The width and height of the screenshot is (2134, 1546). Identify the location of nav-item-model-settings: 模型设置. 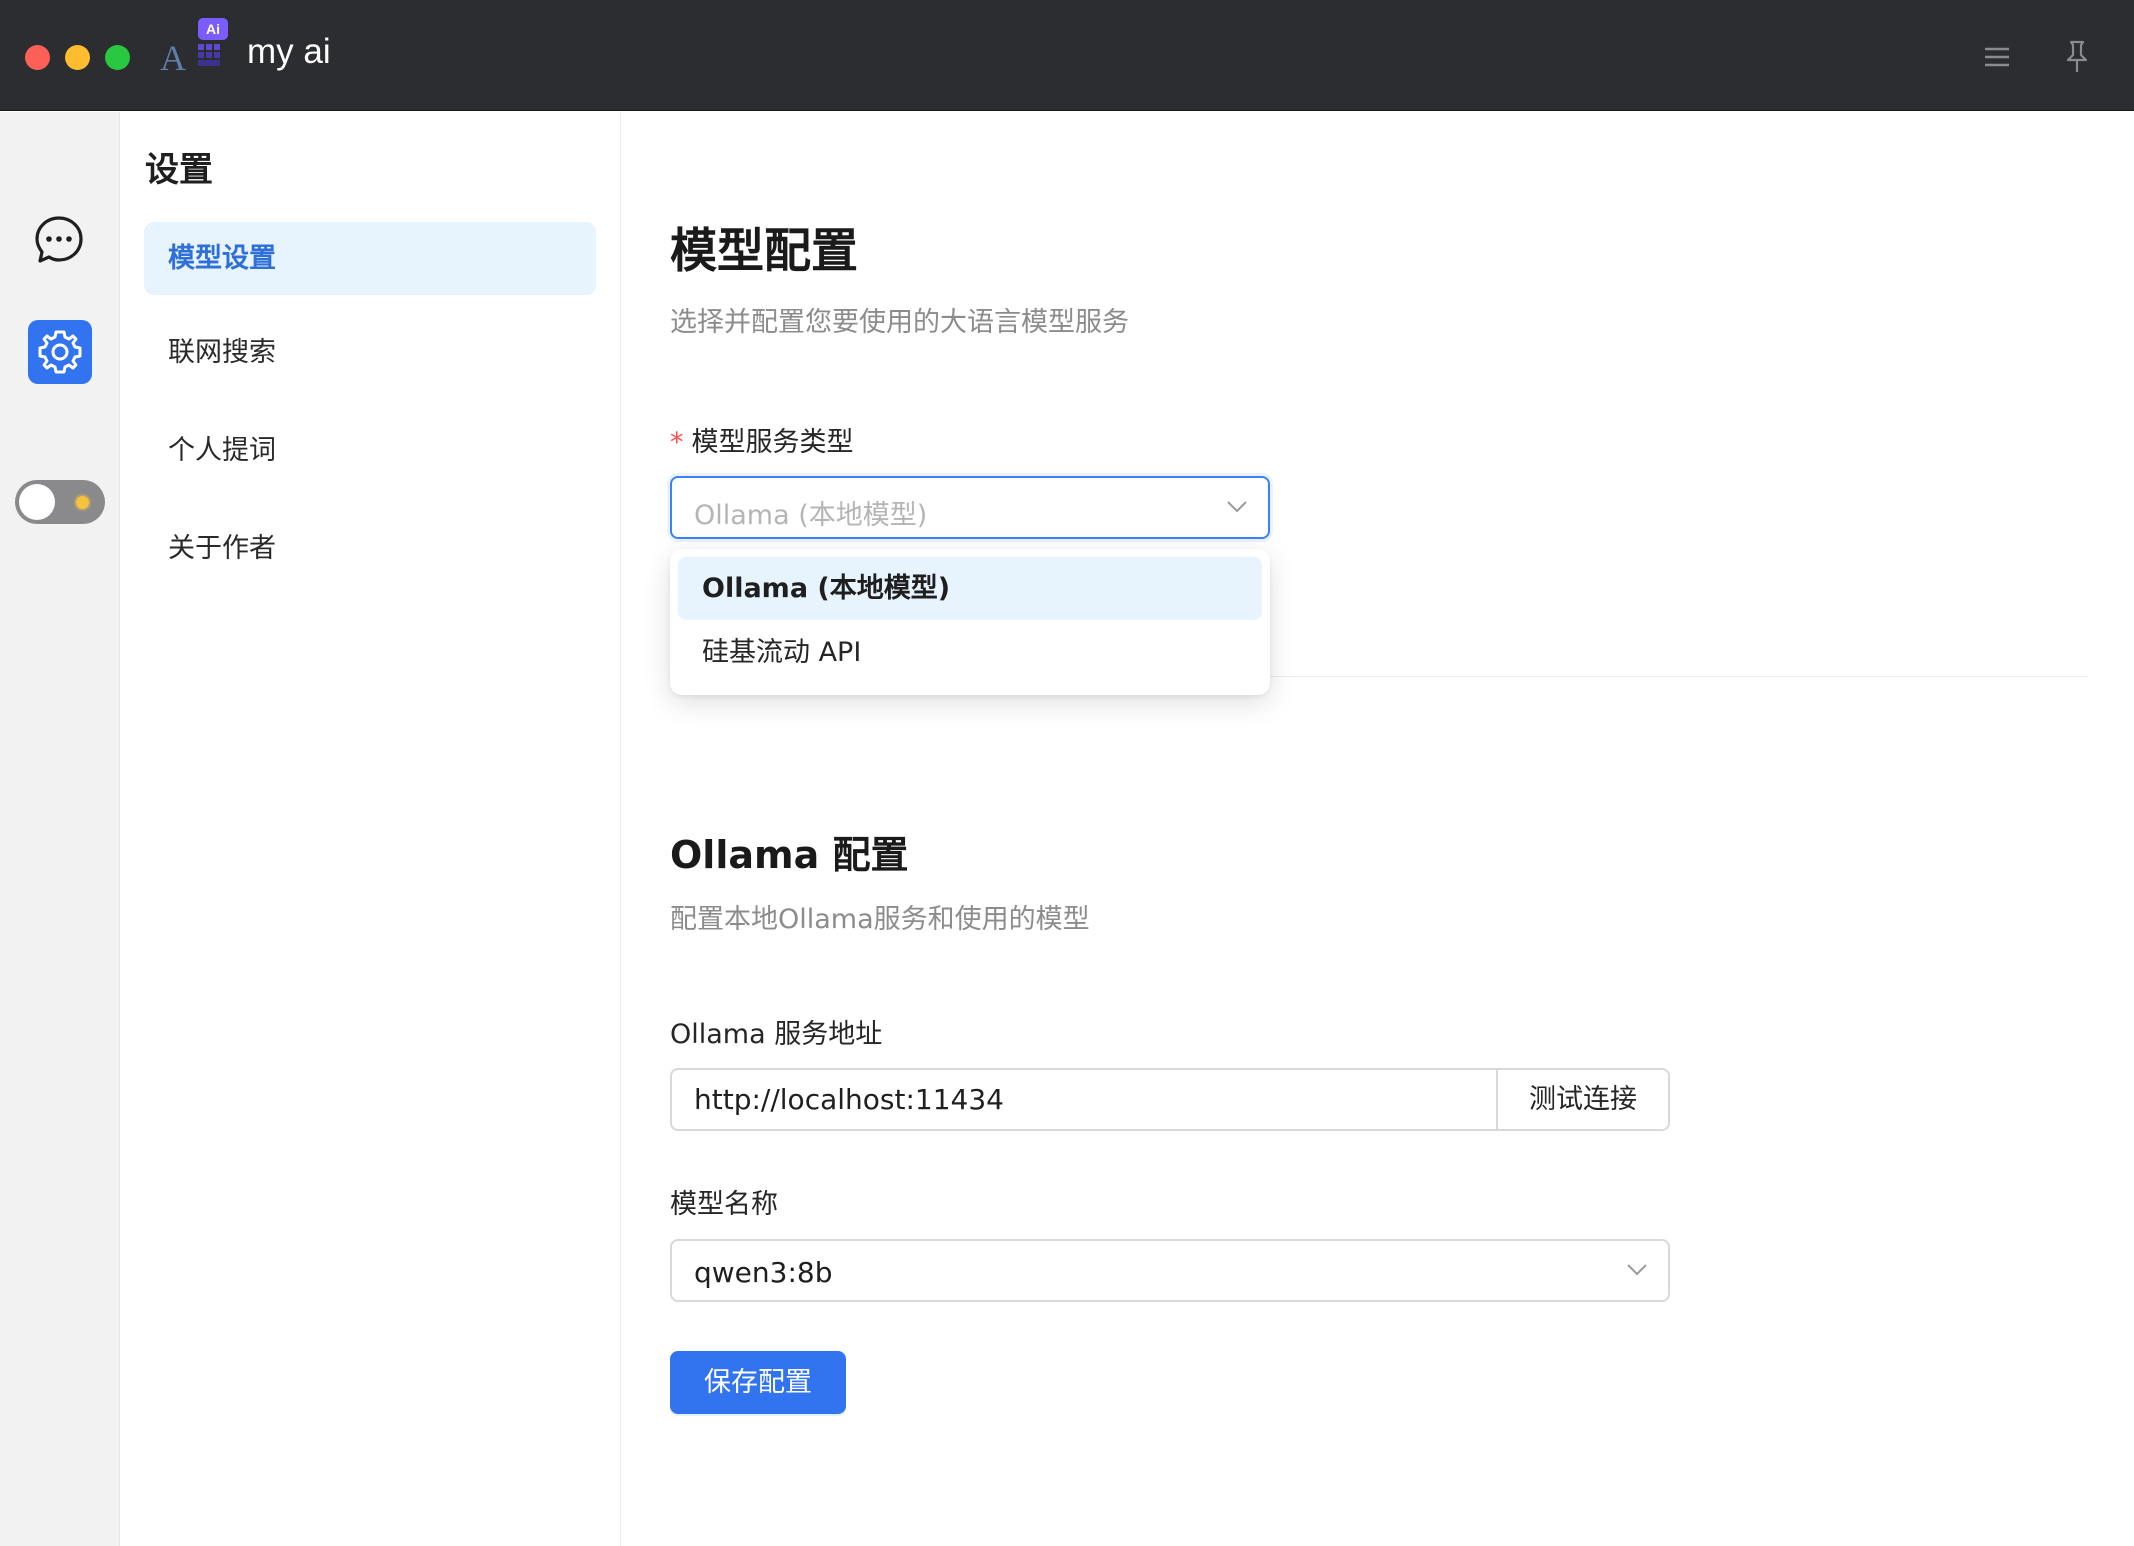
(370, 258).